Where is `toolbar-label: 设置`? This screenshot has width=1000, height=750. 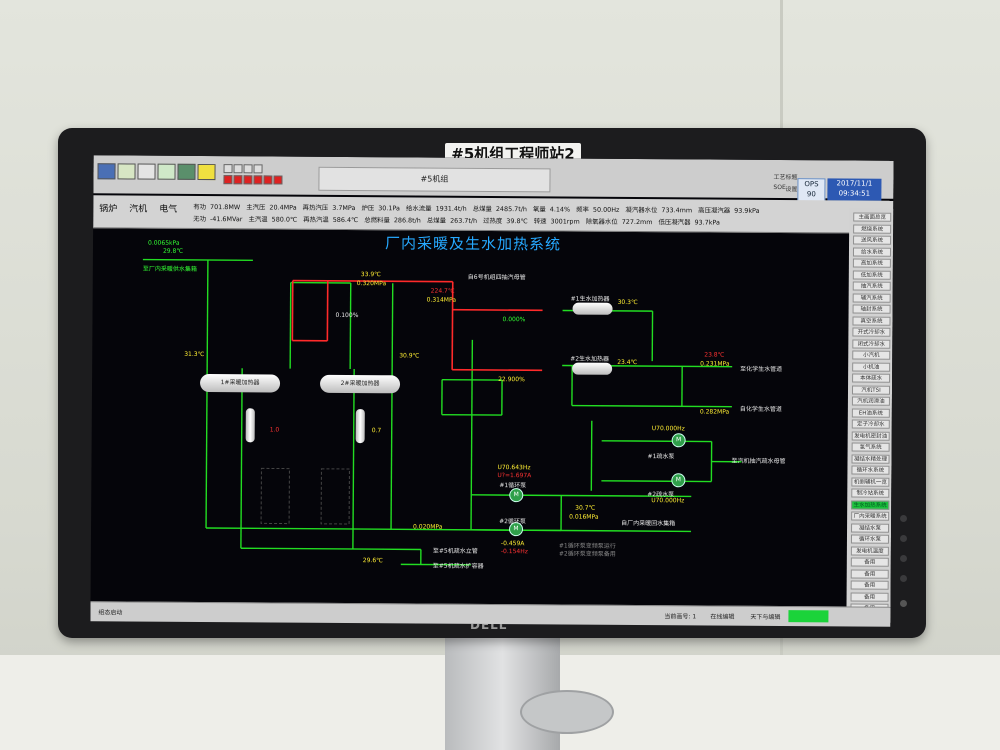
toolbar-label: 设置 is located at coordinates (791, 188).